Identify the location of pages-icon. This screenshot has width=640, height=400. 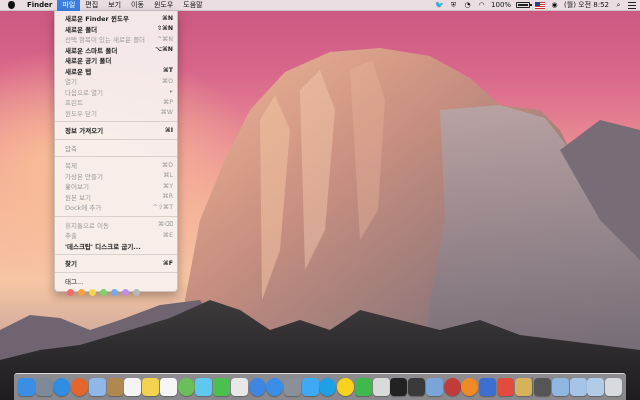
(505, 387).